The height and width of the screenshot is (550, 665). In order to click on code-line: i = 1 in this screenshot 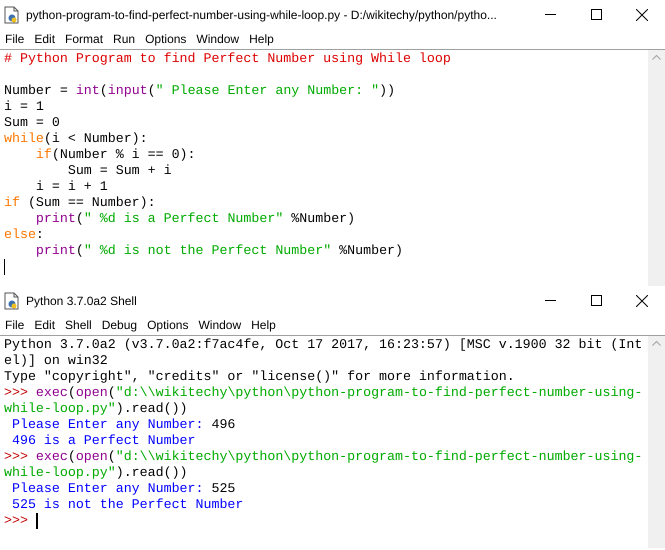, I will do `click(24, 107)`.